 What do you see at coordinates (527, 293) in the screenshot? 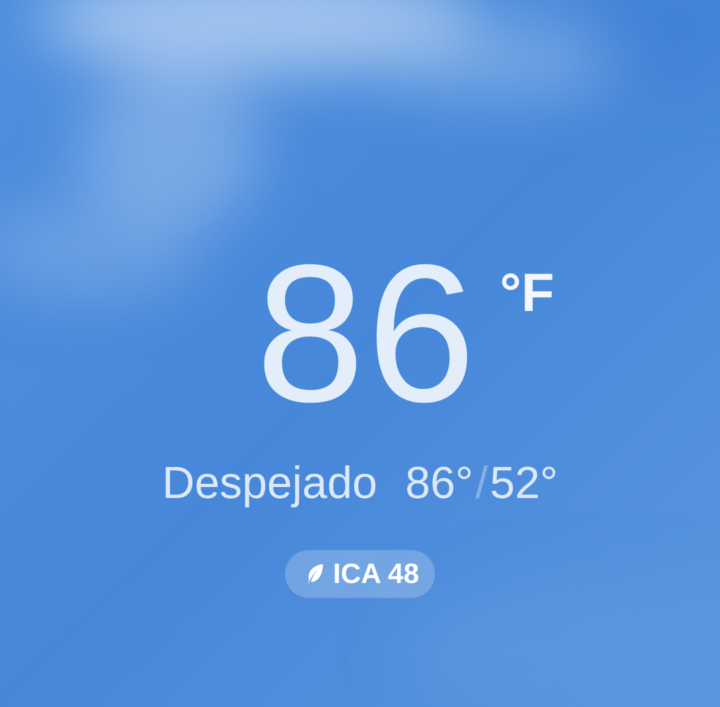
I see `temperature-unit: °F` at bounding box center [527, 293].